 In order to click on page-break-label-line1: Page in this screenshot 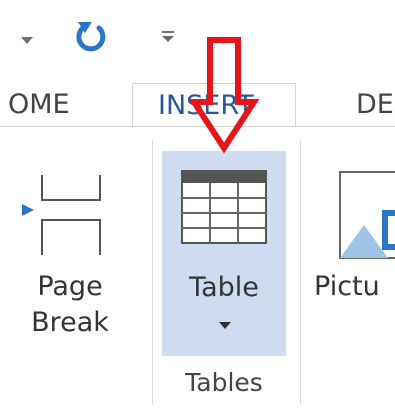, I will do `click(70, 286)`.